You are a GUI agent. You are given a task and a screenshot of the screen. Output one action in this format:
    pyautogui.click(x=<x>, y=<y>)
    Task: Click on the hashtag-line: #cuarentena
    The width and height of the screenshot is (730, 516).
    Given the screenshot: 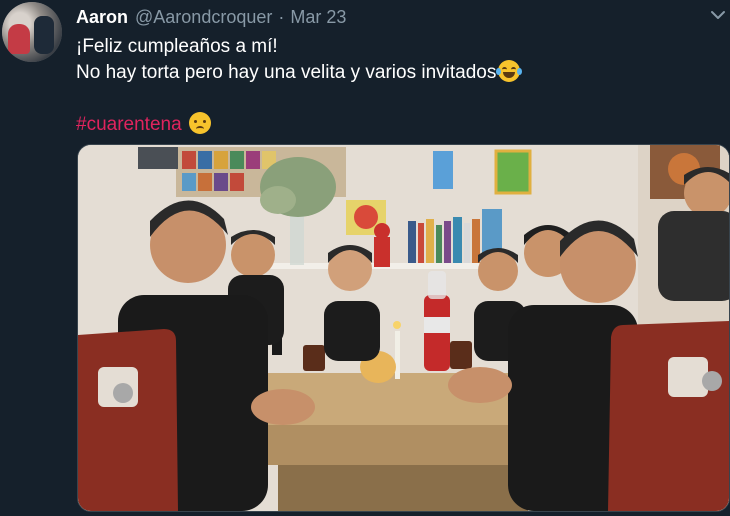 What is the action you would take?
    pyautogui.click(x=298, y=125)
    